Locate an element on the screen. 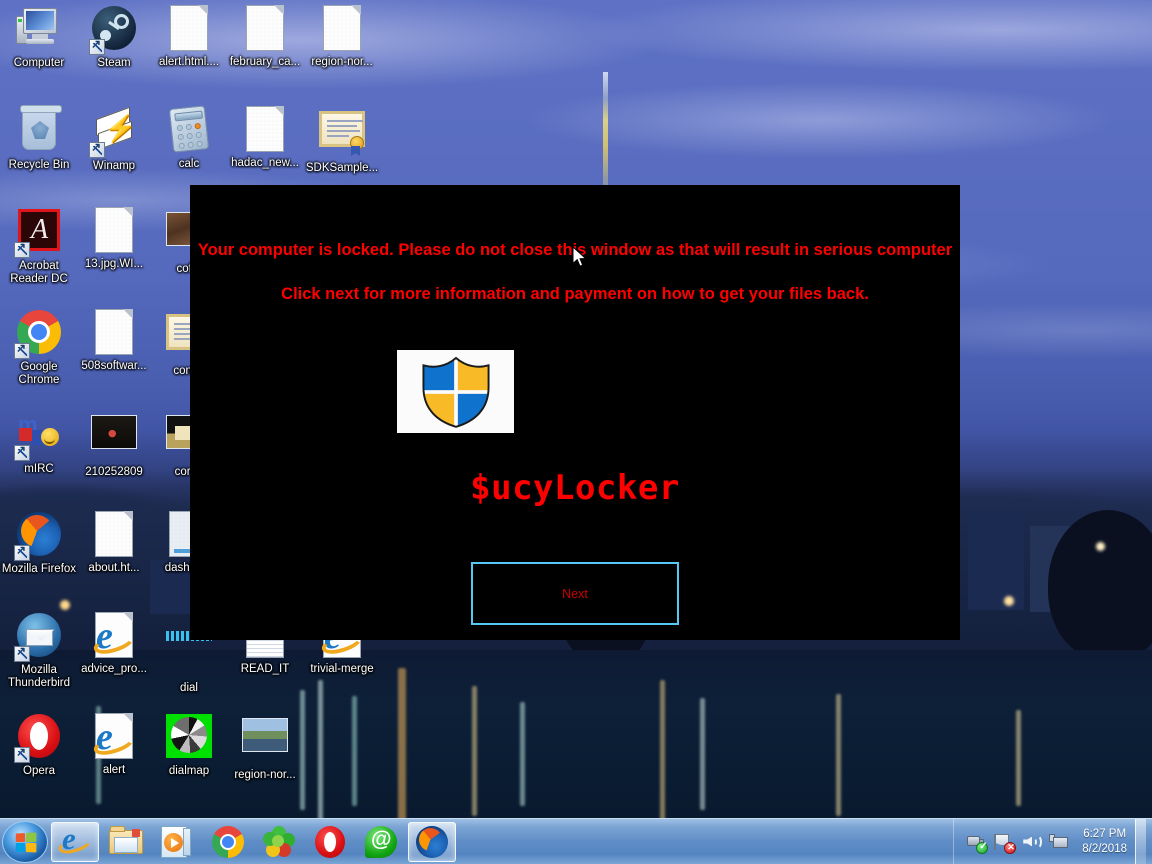 The height and width of the screenshot is (864, 1152). next-button-label: Next is located at coordinates (575, 593).